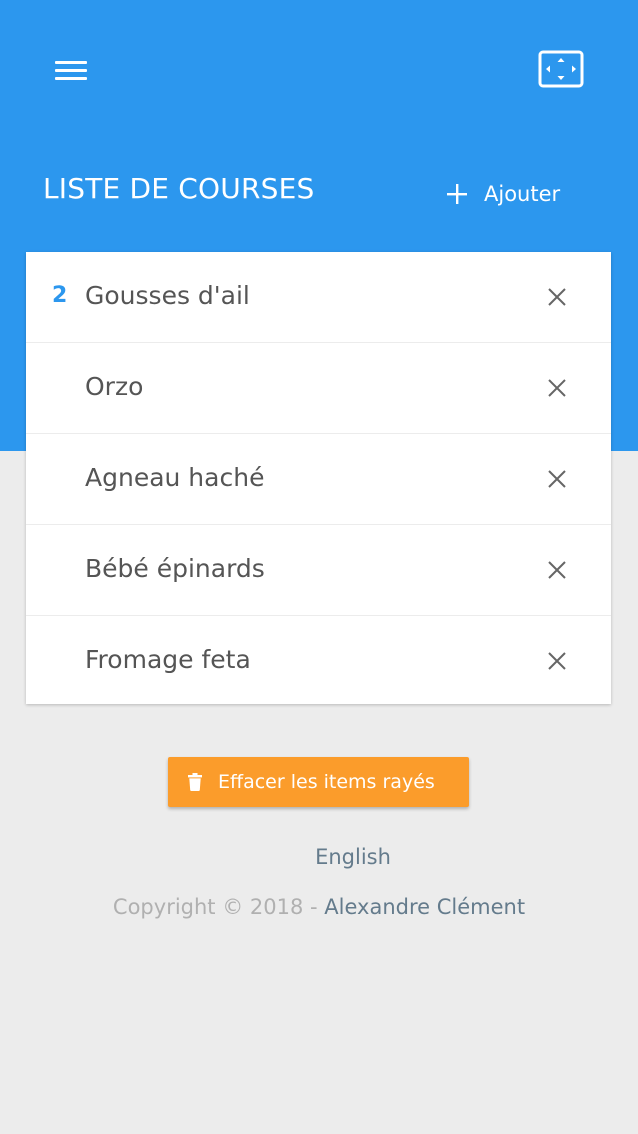 The width and height of the screenshot is (638, 1134). What do you see at coordinates (457, 194) in the screenshot?
I see `plus-icon` at bounding box center [457, 194].